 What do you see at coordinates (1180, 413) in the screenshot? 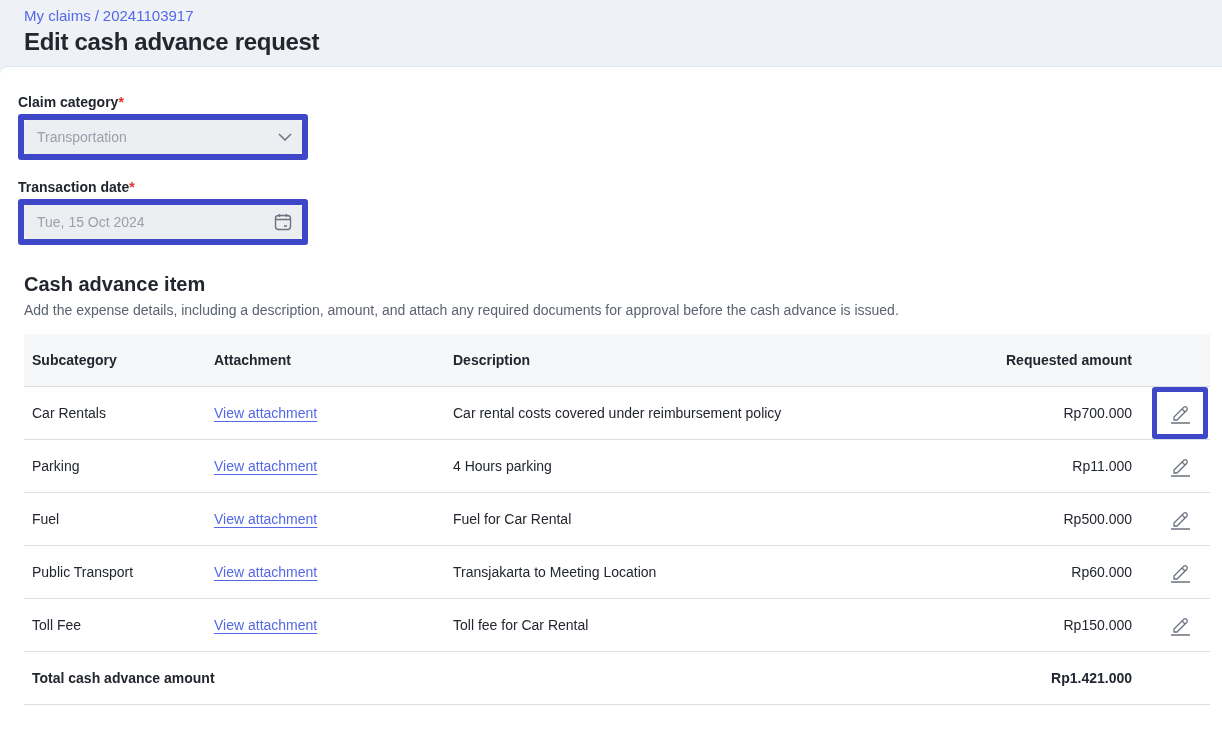
I see `edit-button` at bounding box center [1180, 413].